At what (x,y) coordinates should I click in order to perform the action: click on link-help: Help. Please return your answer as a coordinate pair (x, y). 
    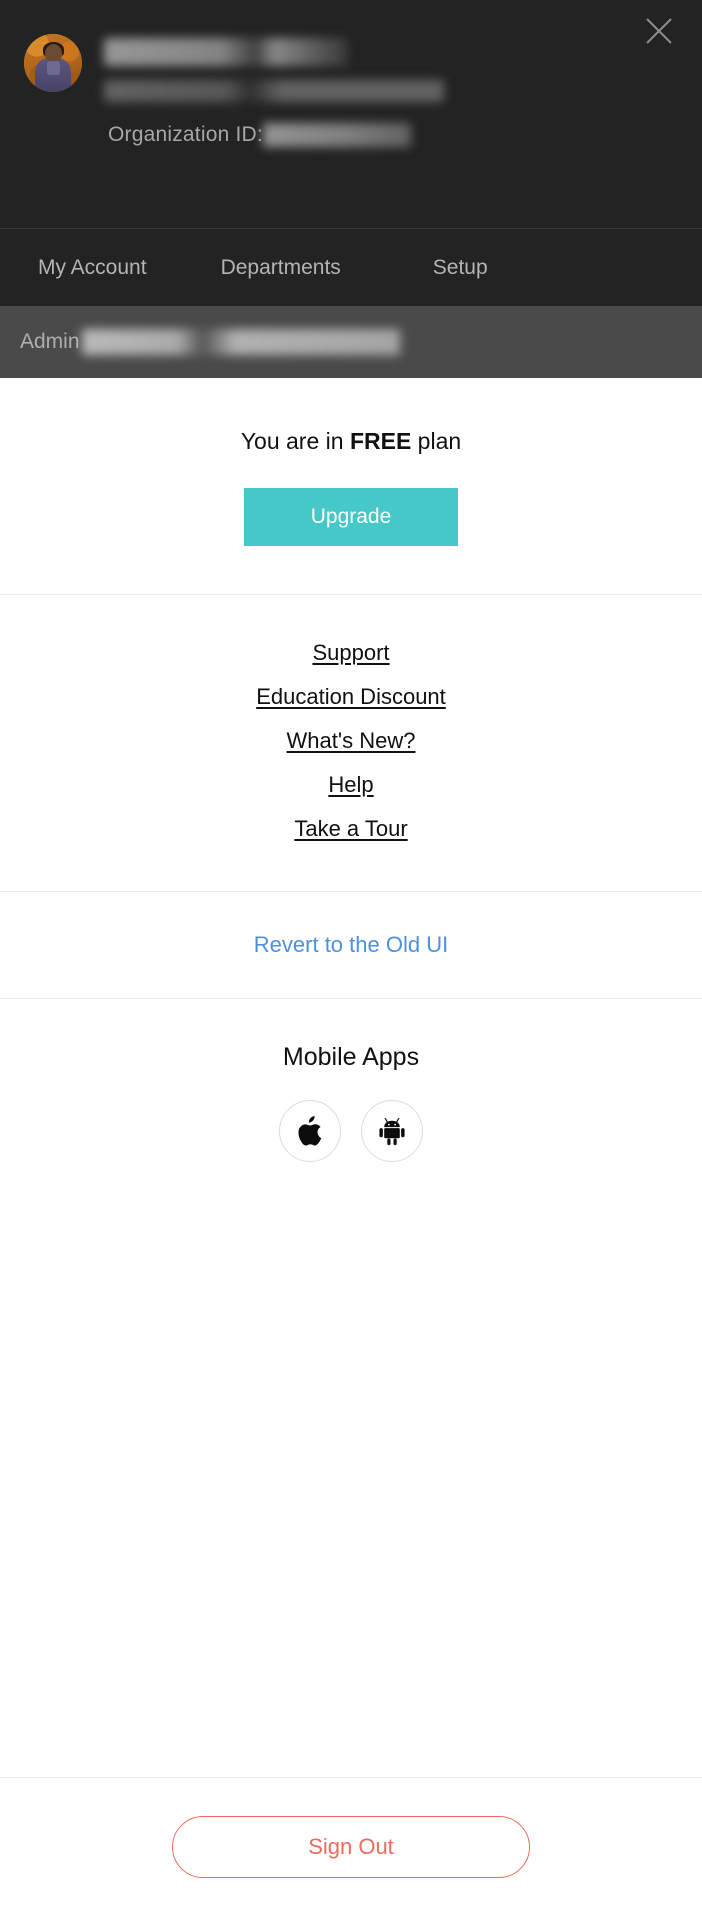
    Looking at the image, I should click on (350, 785).